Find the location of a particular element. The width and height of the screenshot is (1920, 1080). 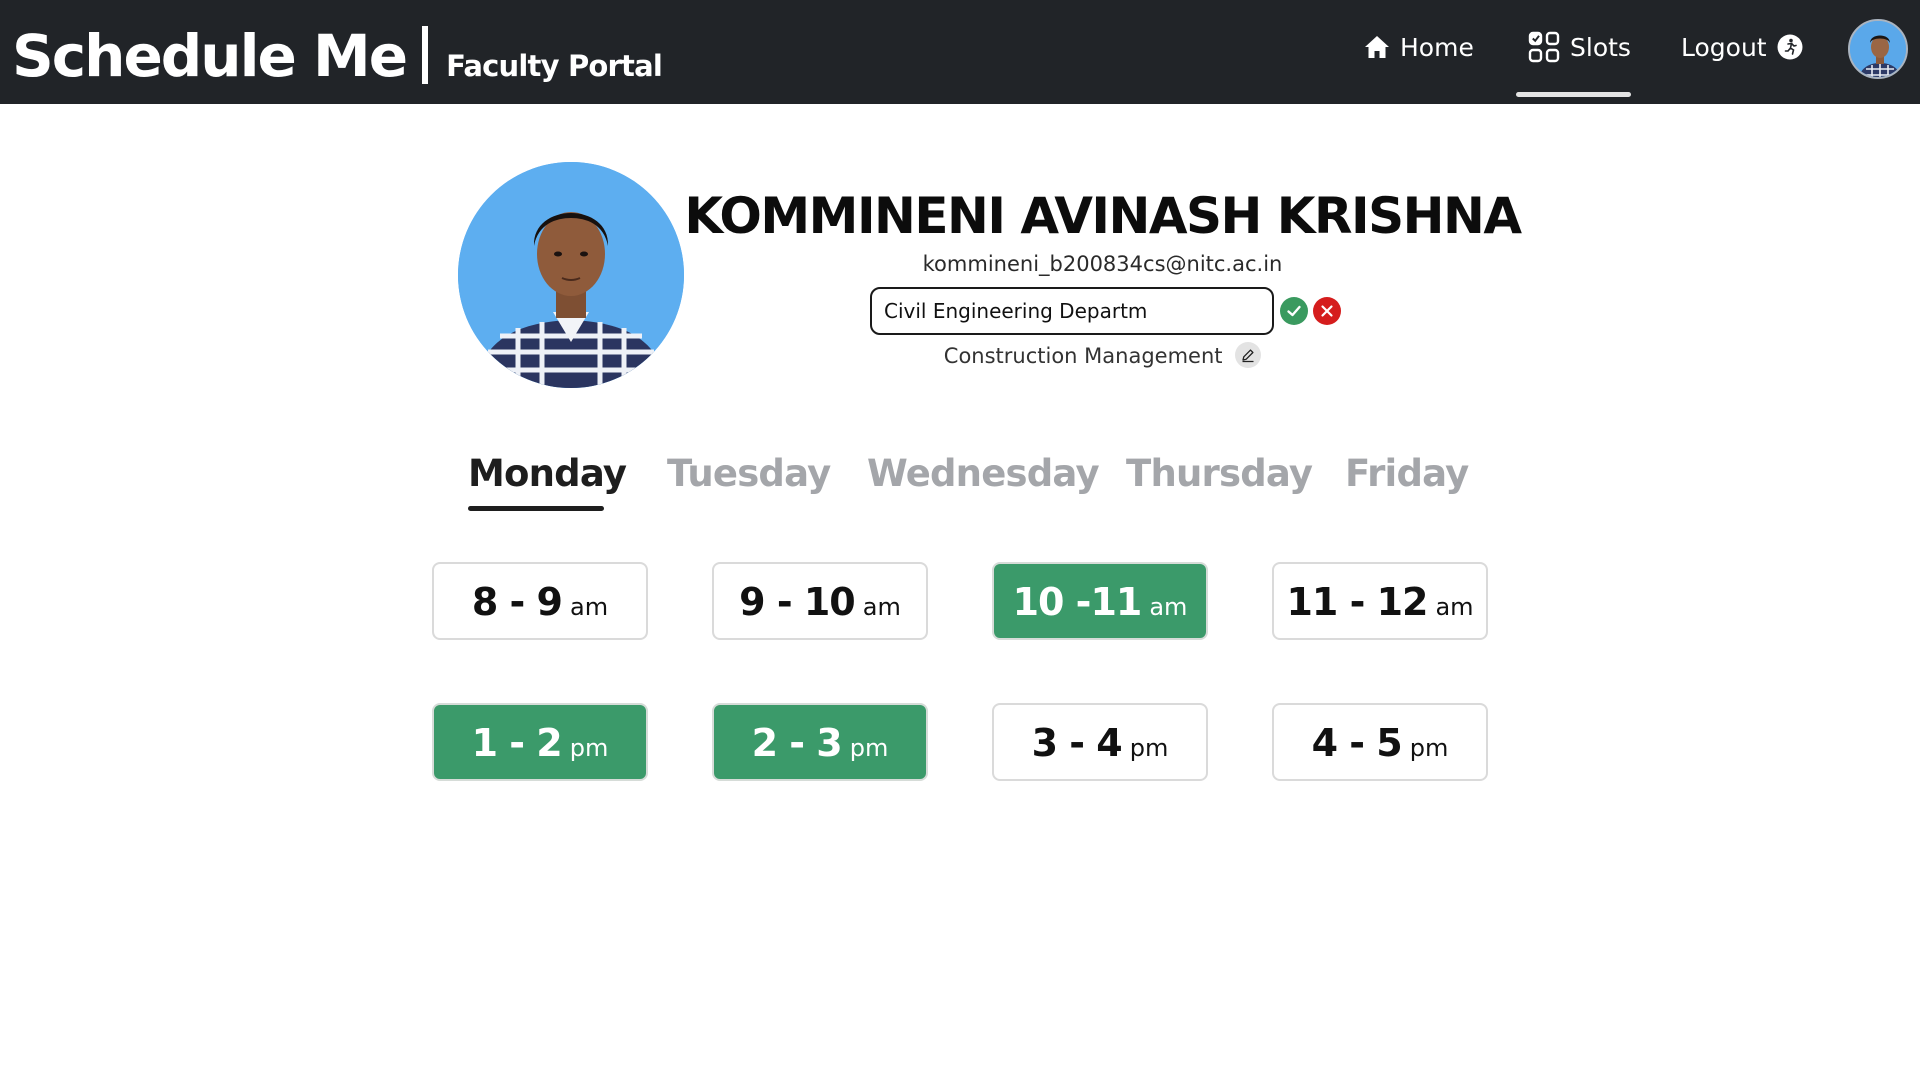

cancel-button is located at coordinates (1327, 311).